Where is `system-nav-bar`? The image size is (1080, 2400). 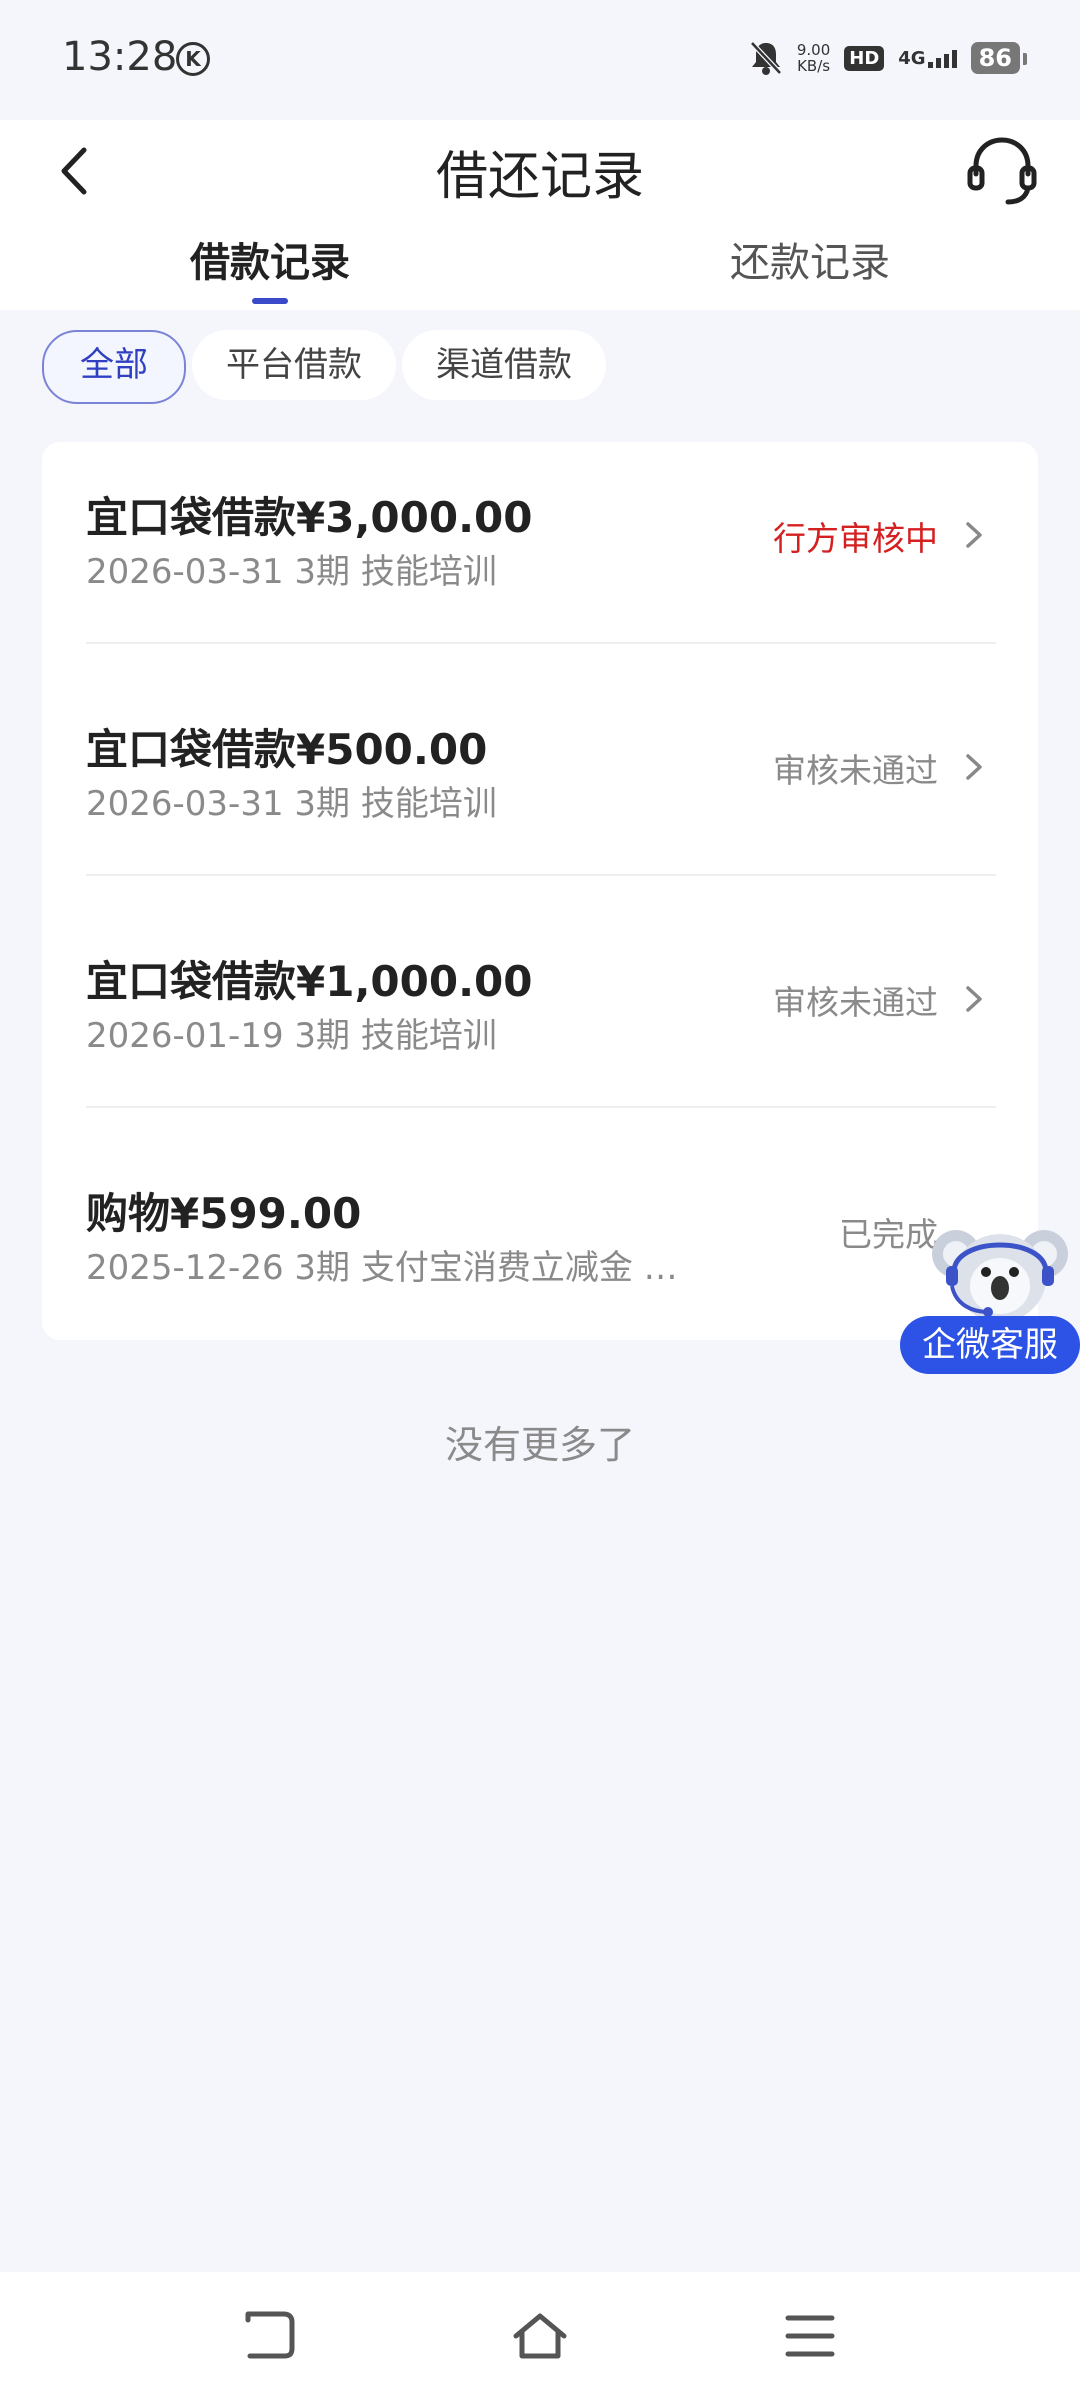
system-nav-bar is located at coordinates (540, 2336).